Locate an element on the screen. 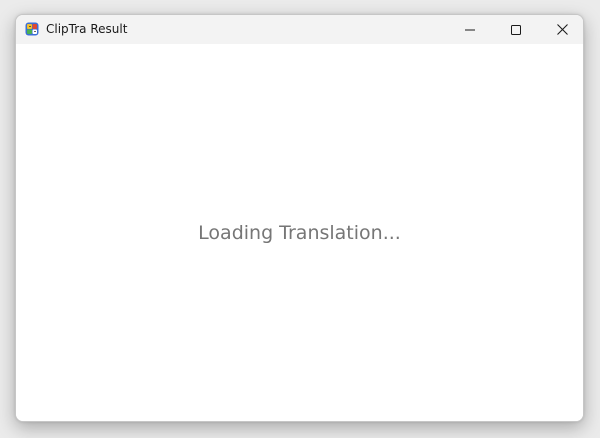  close-button is located at coordinates (561, 29).